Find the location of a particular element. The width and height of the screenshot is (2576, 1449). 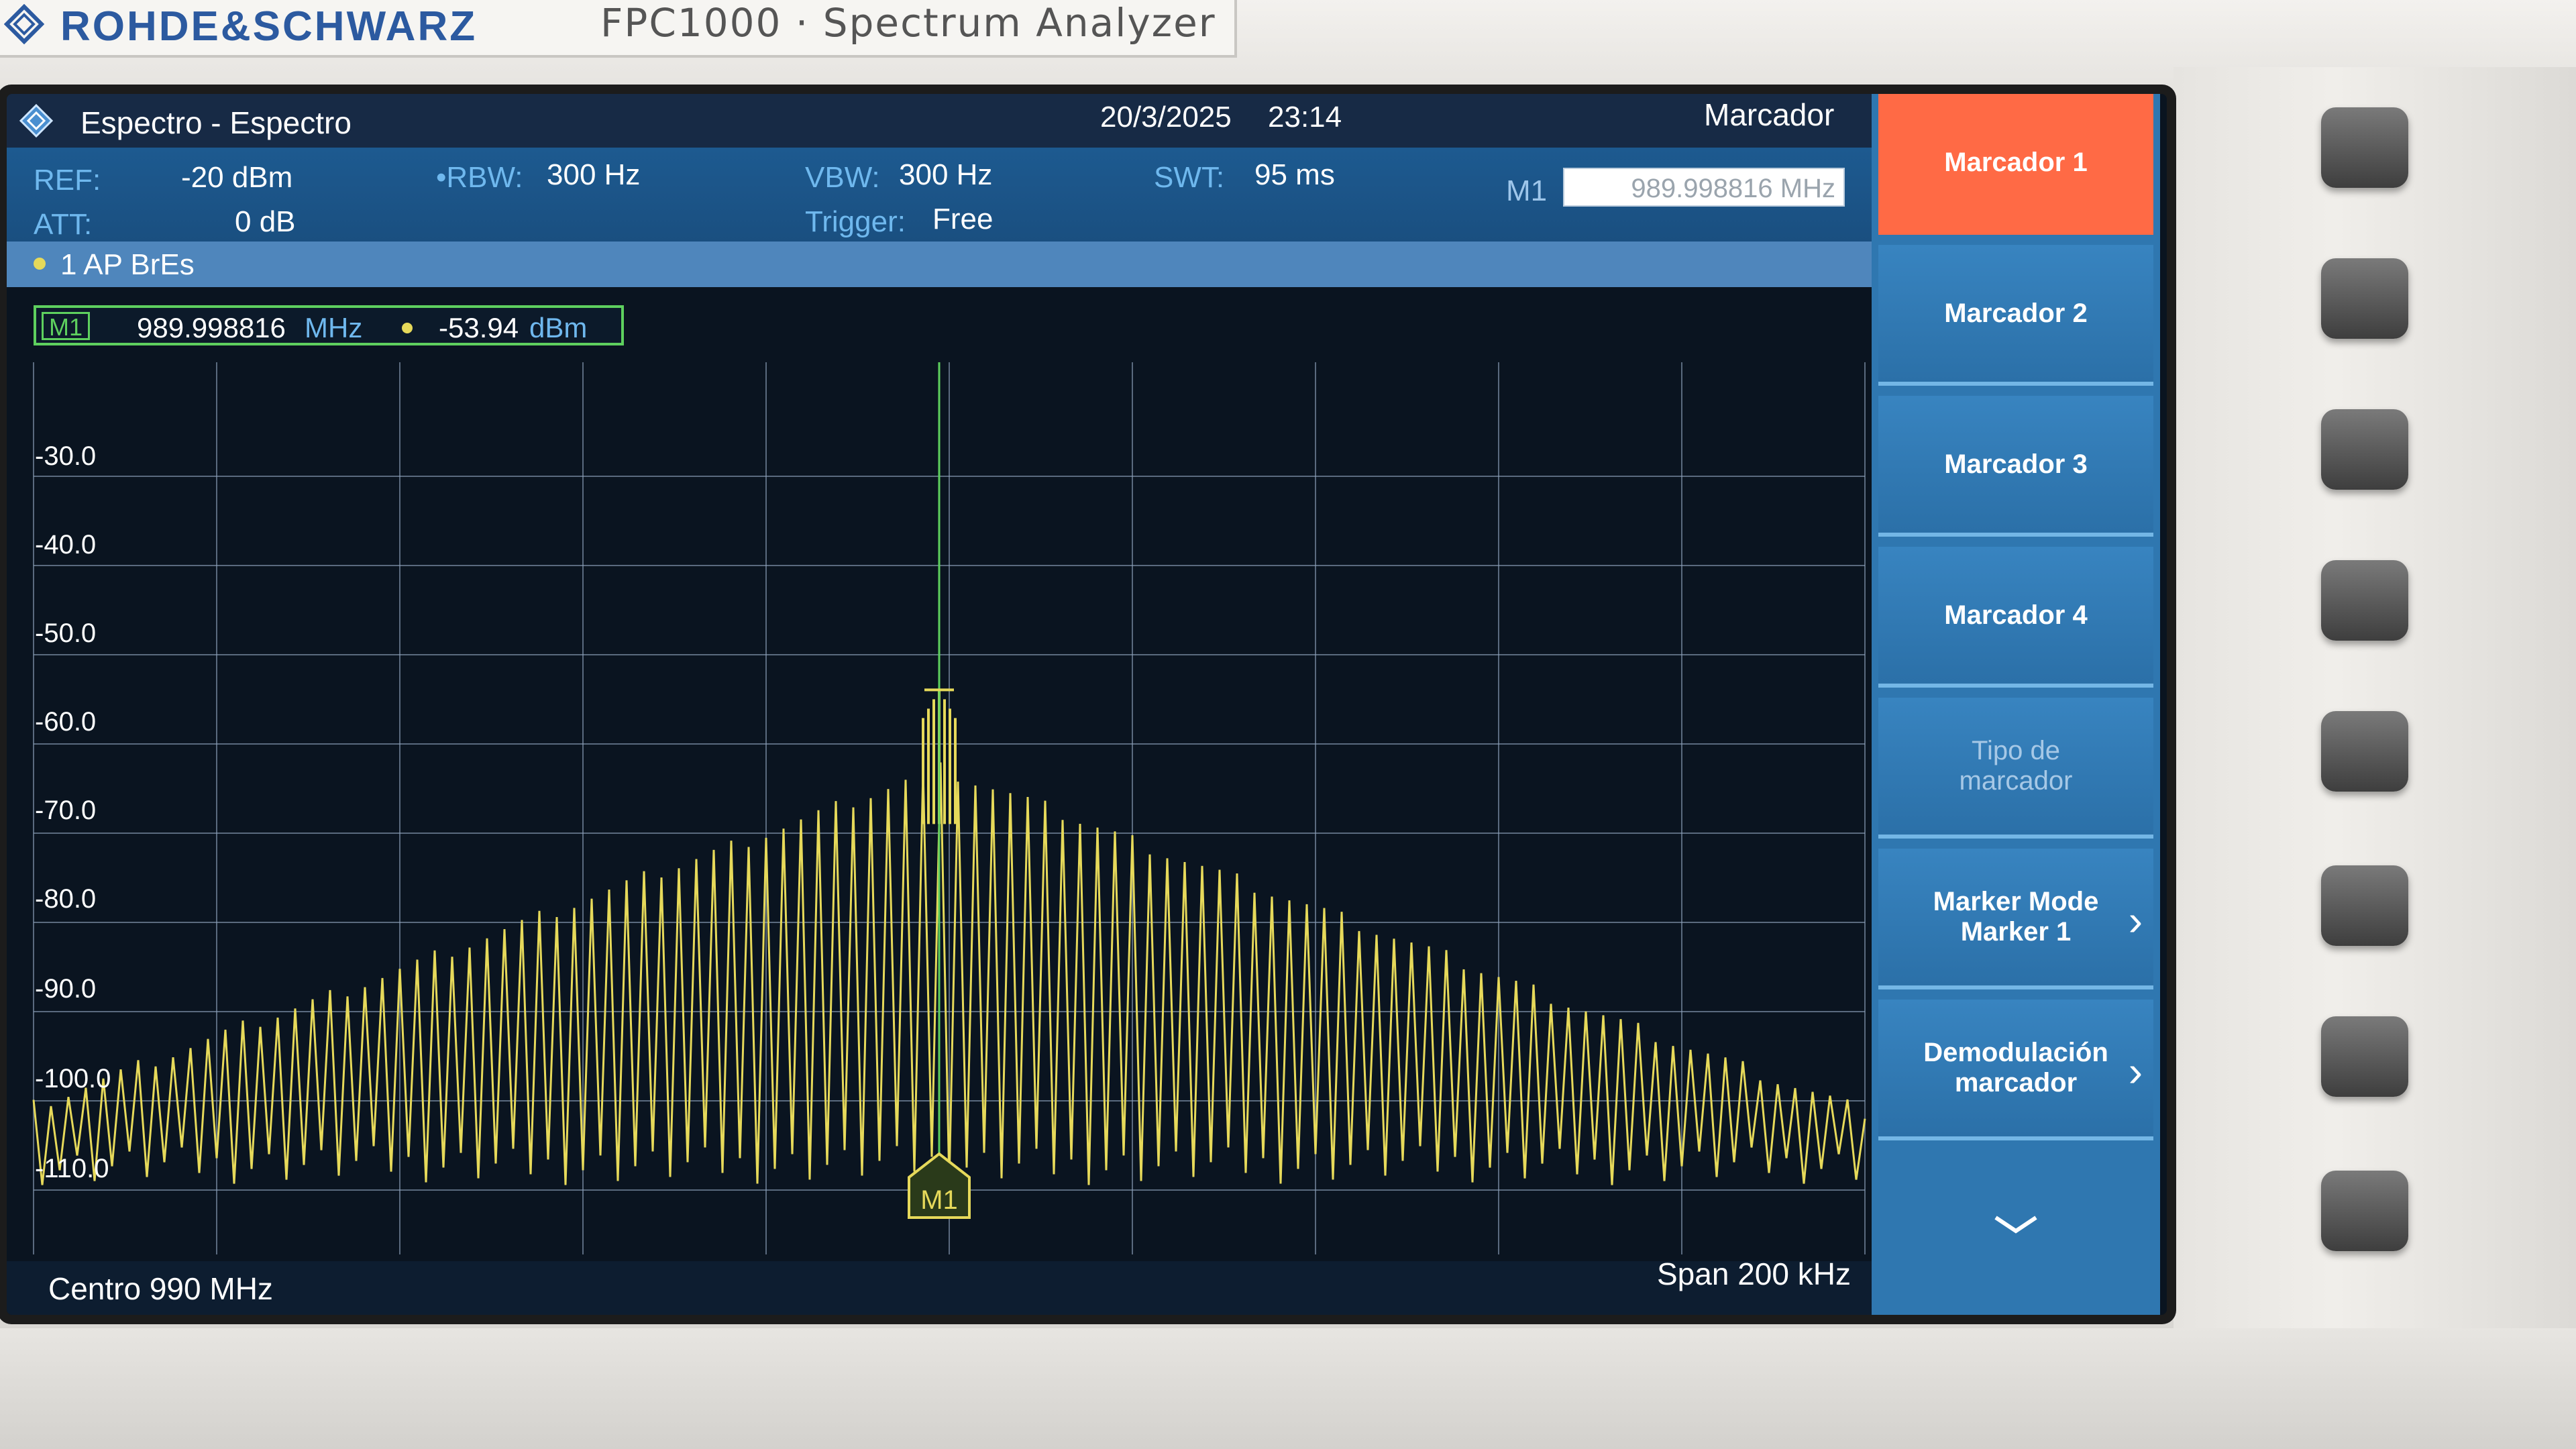

y-tick-label: -60.0 is located at coordinates (66, 722).